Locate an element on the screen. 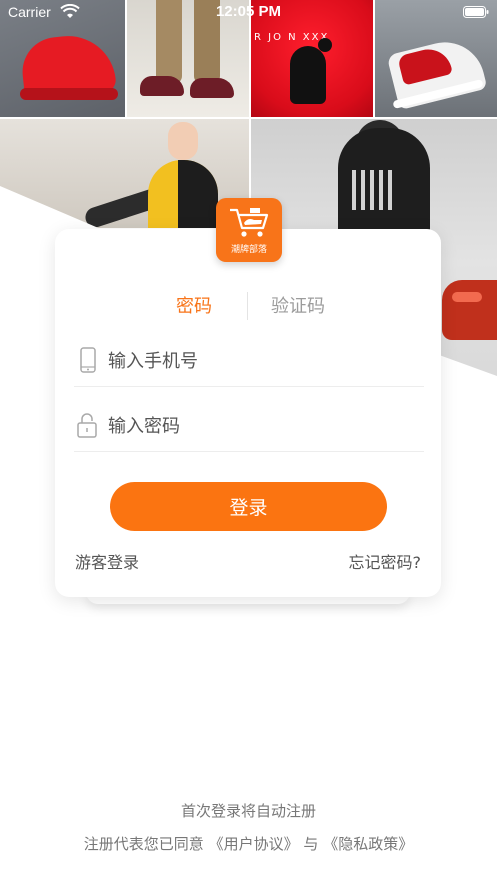 Image resolution: width=497 pixels, height=883 pixels. terms-notice: 注册代表您已同意 《用户协议》 与 《隐私政策》 is located at coordinates (248, 843).